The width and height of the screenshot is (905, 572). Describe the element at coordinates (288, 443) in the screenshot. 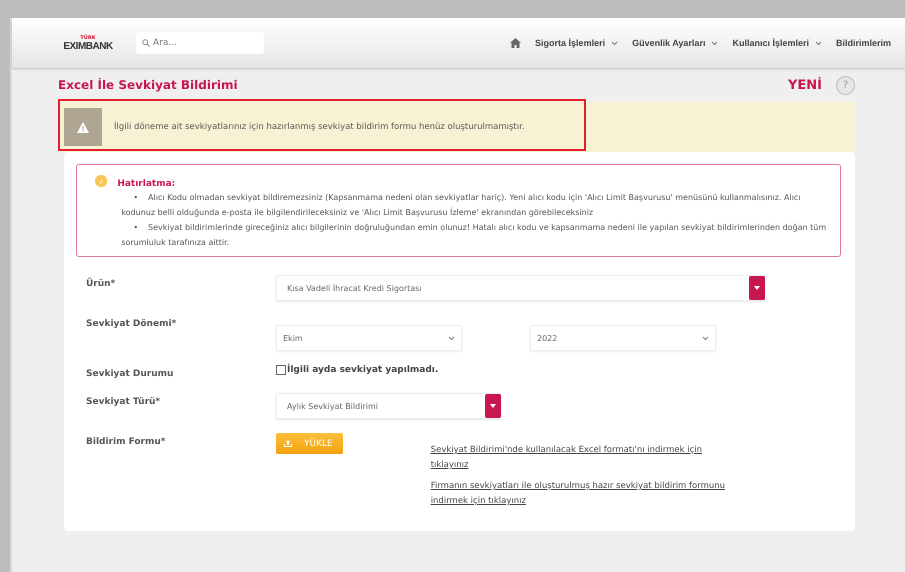

I see `upload-icon` at that location.